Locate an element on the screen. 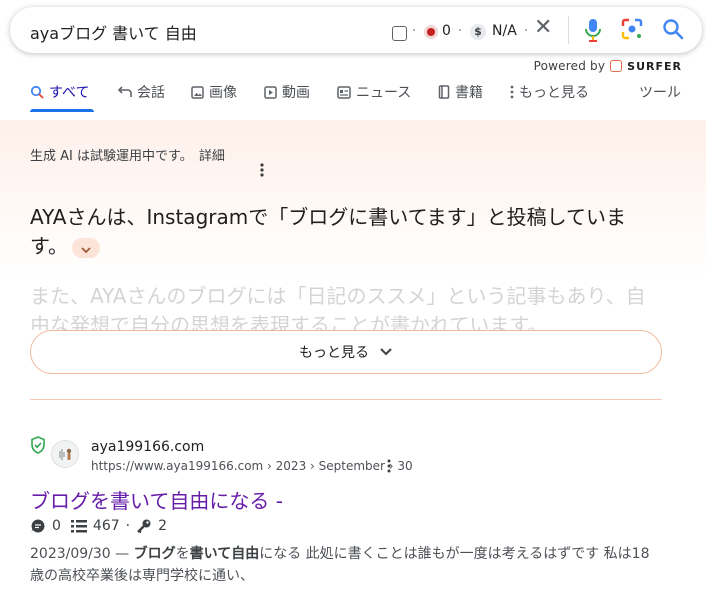 The width and height of the screenshot is (706, 600). show-more-button: もっと見る is located at coordinates (346, 352).